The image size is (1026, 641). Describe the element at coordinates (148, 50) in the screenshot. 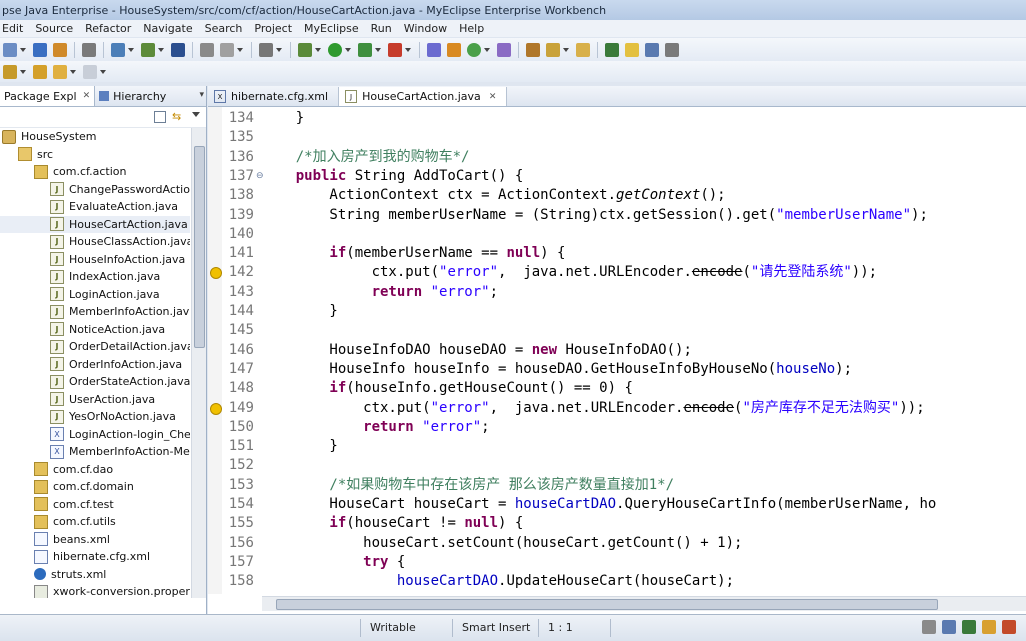

I see `server-icon` at that location.